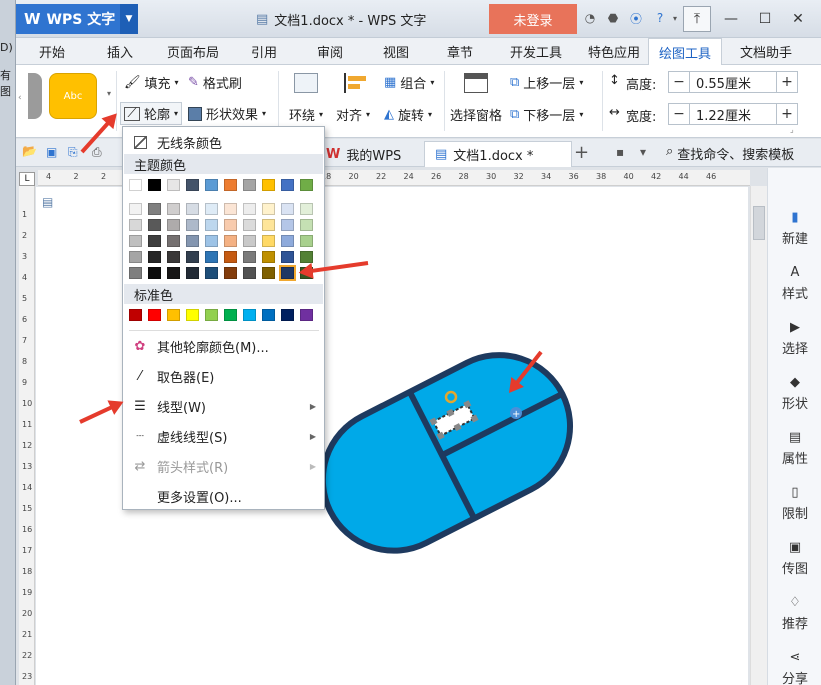  I want to click on panel-share: ⋖ 分享, so click(794, 667).